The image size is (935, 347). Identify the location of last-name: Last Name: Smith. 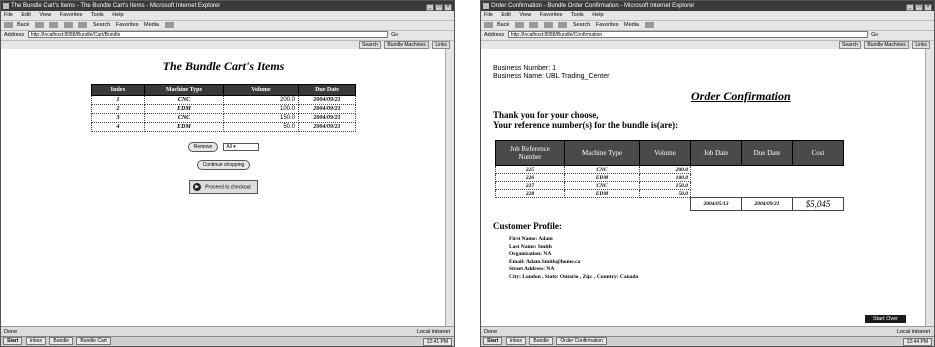
(530, 246).